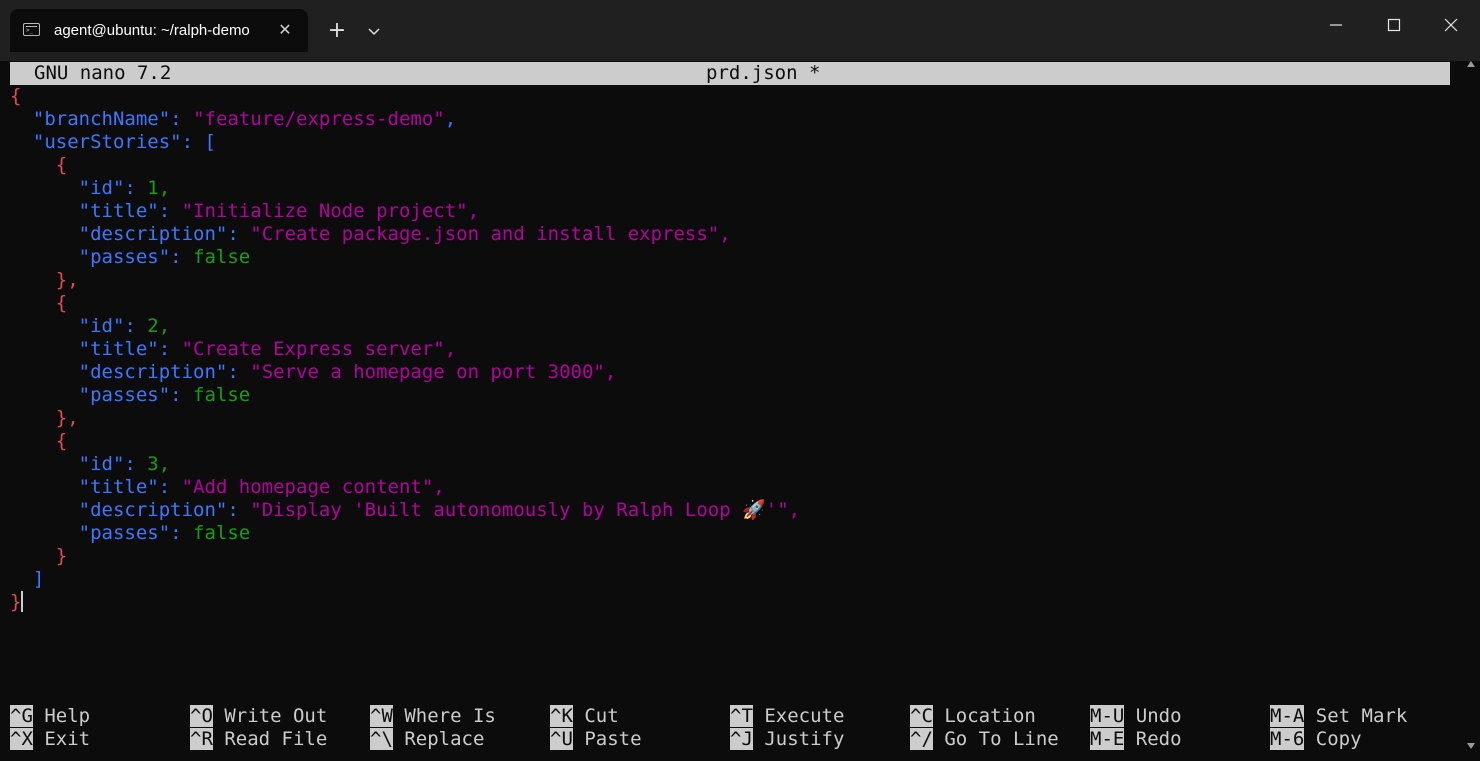  Describe the element at coordinates (50, 716) in the screenshot. I see `shortcut-item: ^G Help` at that location.